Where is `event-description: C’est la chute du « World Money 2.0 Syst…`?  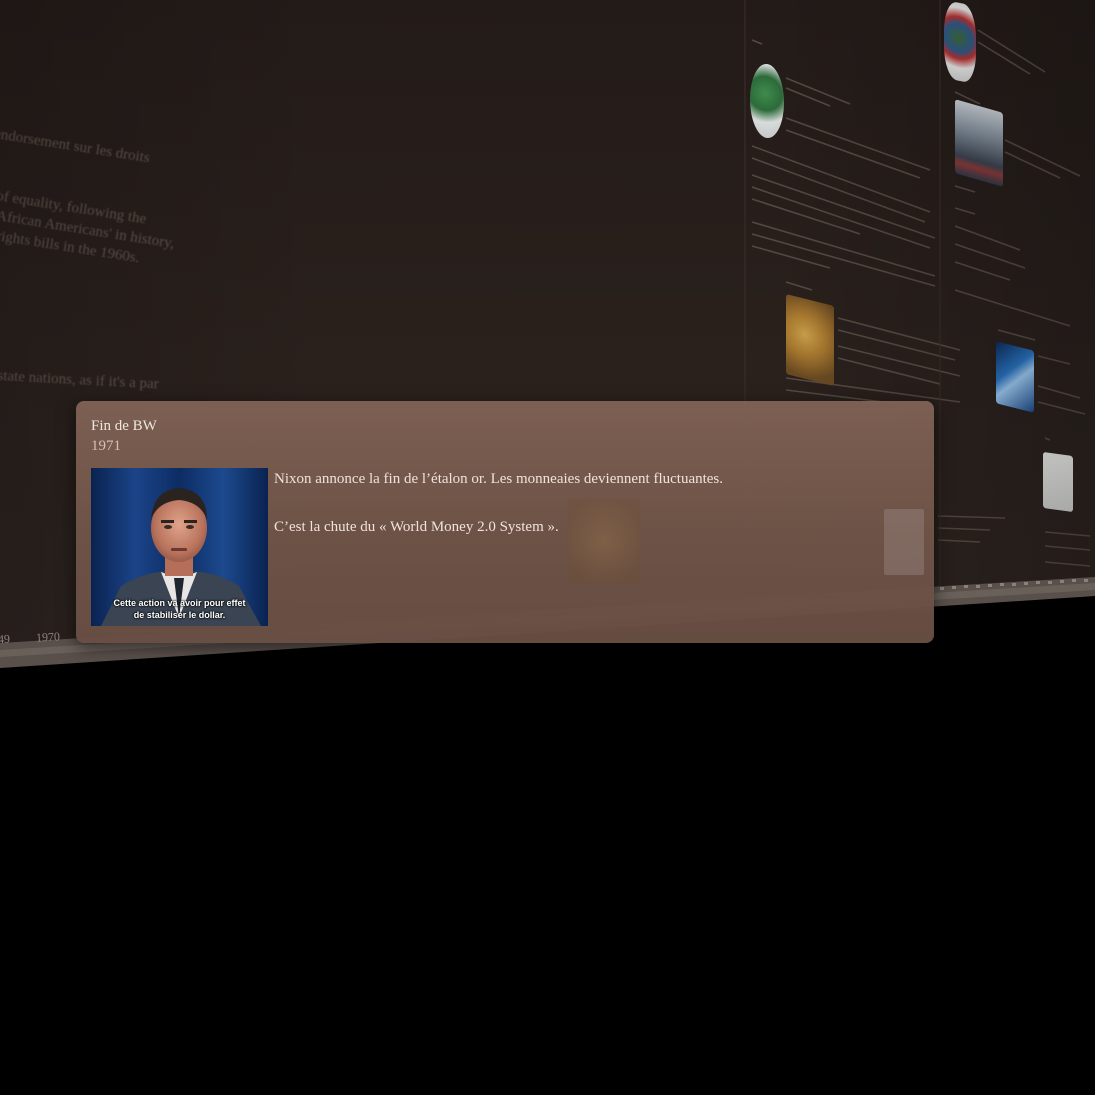
event-description: C’est la chute du « World Money 2.0 Syst… is located at coordinates (416, 527).